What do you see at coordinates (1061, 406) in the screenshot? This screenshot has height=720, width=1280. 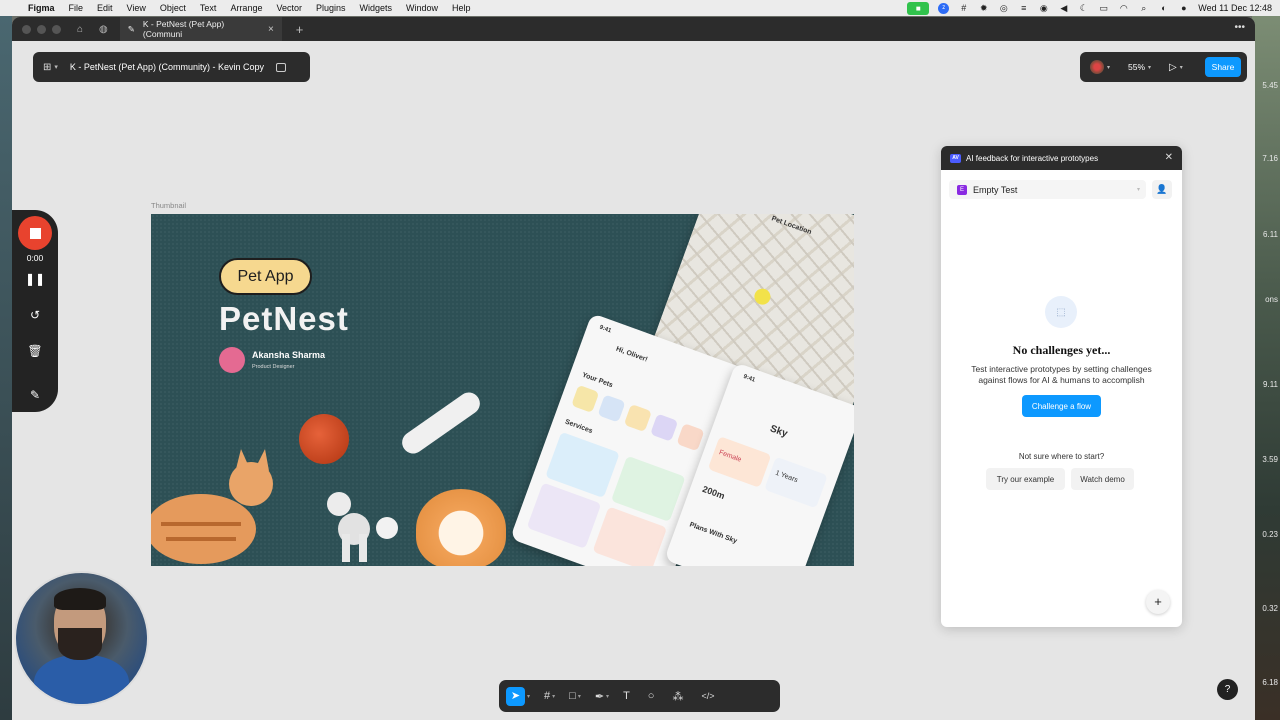 I see `challenge-flow-button: Challenge a flow` at bounding box center [1061, 406].